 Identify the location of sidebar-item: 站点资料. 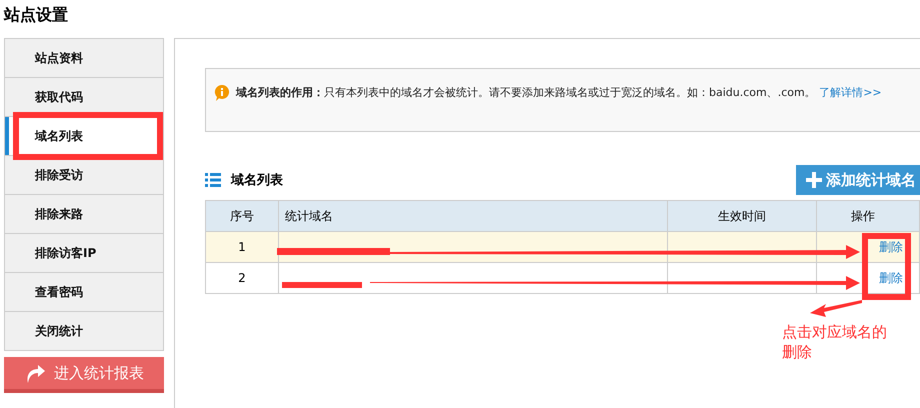
(84, 58).